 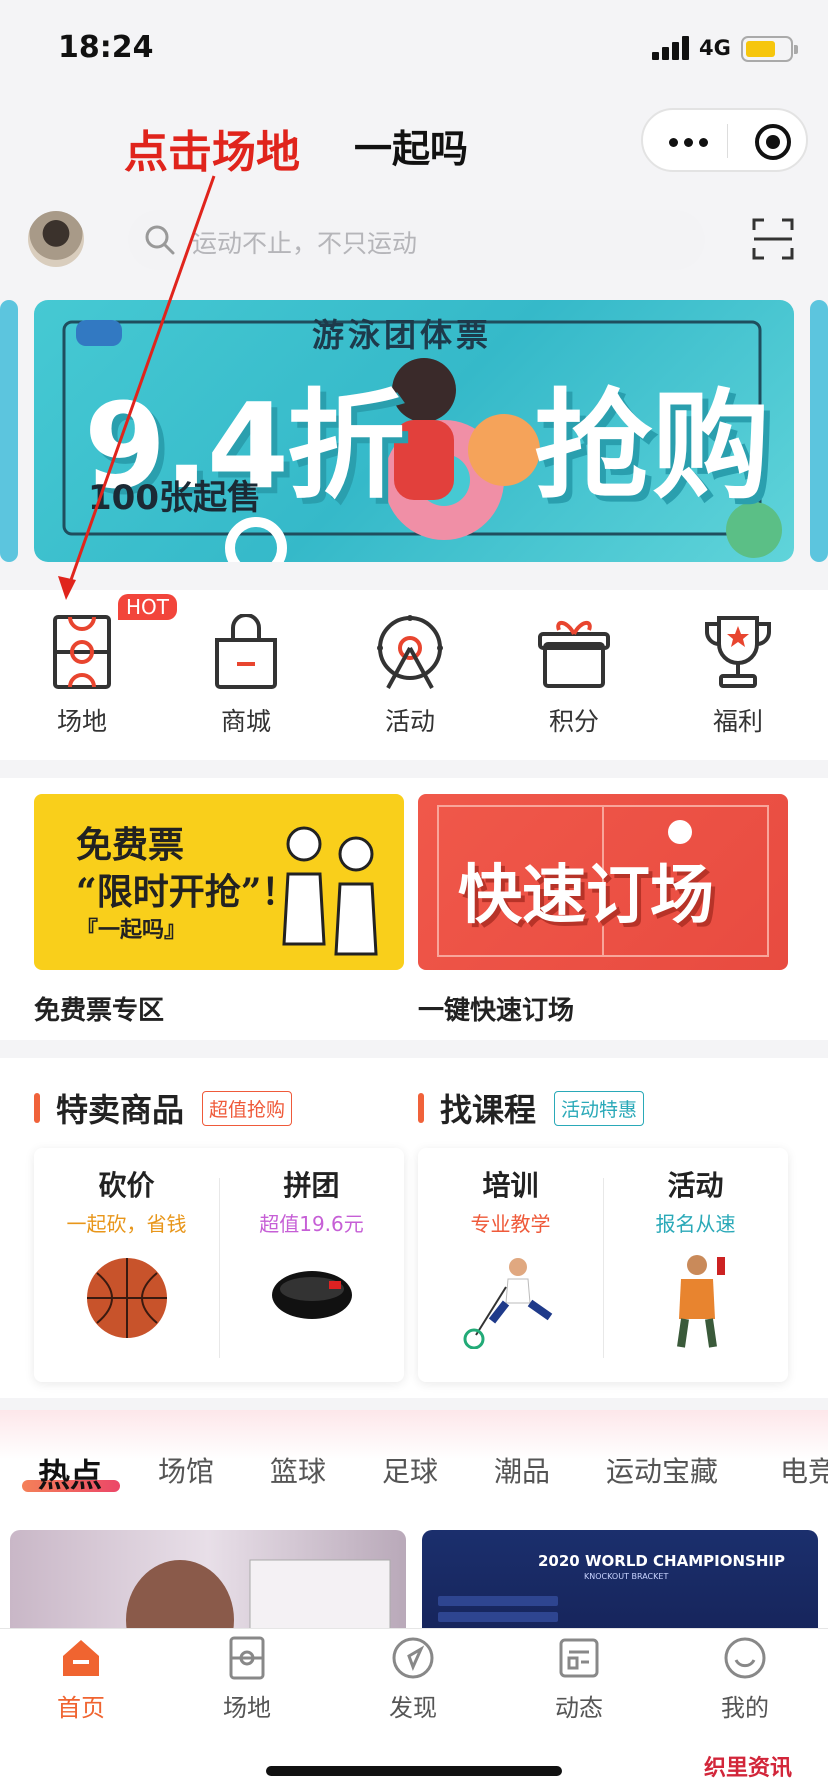 What do you see at coordinates (414, 431) in the screenshot?
I see `banner-swim-ticket: 游泳团体票 9.4折 抢购 100张起售` at bounding box center [414, 431].